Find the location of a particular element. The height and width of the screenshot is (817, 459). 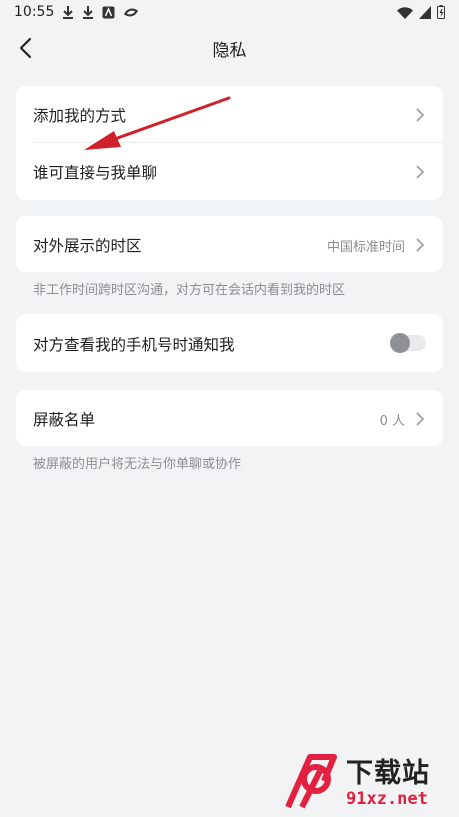

phone-notify-card: 对方查看我的手机号时通知我 is located at coordinates (229, 343).